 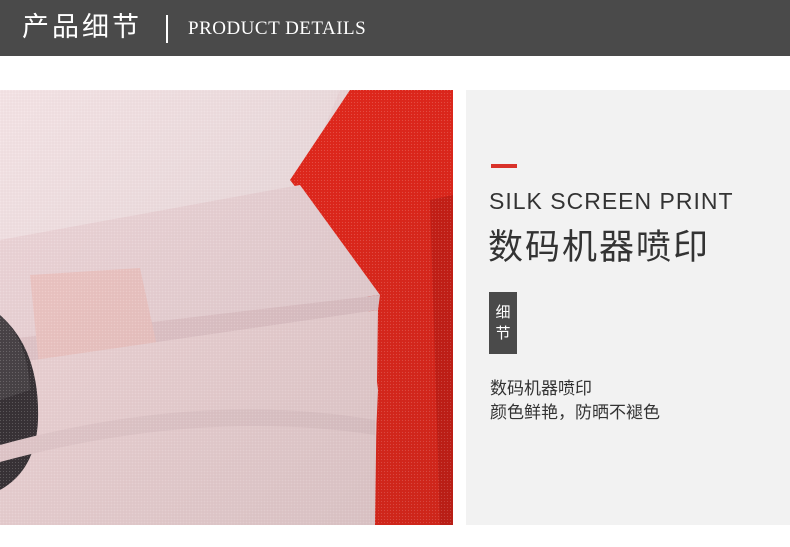 I want to click on header-bar: 产品细节 PRODUCT DETAILS, so click(x=395, y=28).